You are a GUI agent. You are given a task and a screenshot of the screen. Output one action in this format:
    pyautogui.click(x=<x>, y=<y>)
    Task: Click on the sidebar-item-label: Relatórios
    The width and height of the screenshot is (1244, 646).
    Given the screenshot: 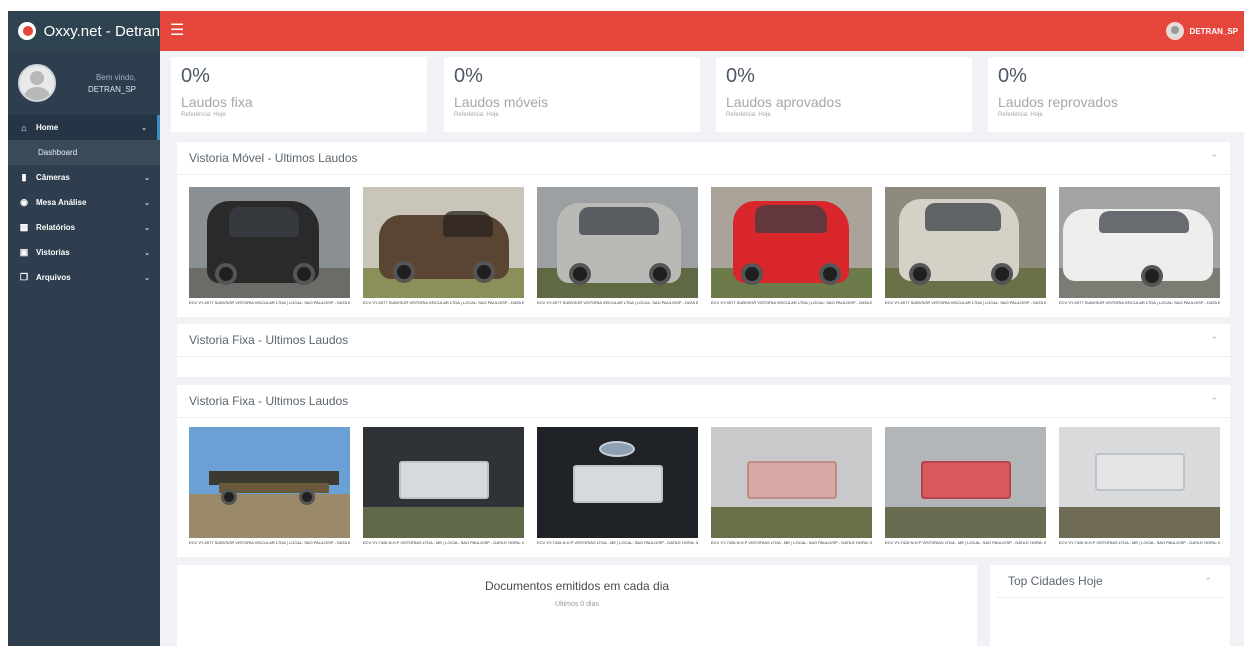 What is the action you would take?
    pyautogui.click(x=56, y=227)
    